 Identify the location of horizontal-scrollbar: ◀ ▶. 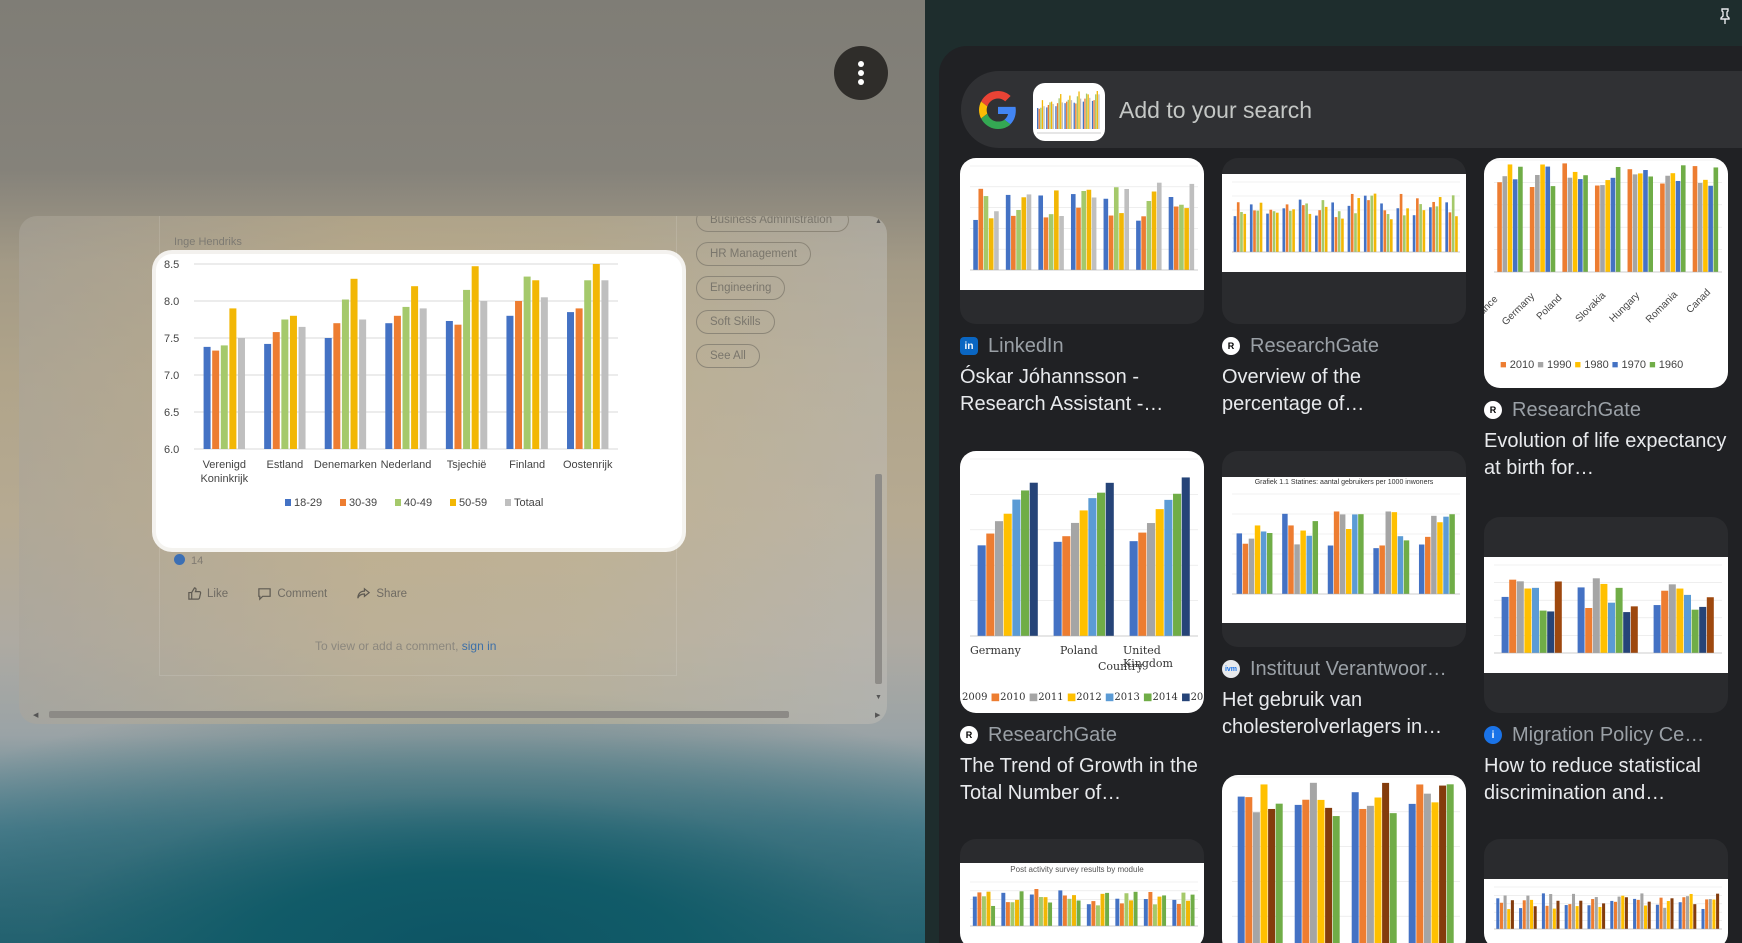
(458, 714).